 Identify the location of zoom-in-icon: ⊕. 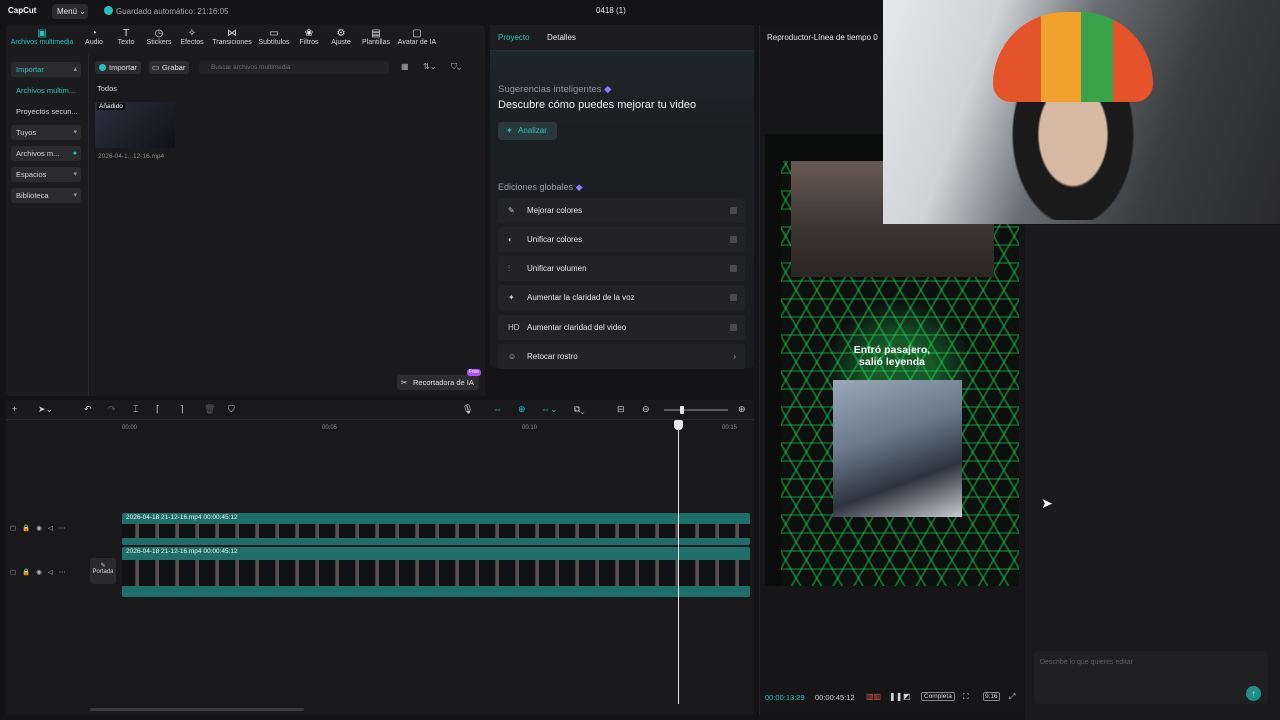
(742, 409).